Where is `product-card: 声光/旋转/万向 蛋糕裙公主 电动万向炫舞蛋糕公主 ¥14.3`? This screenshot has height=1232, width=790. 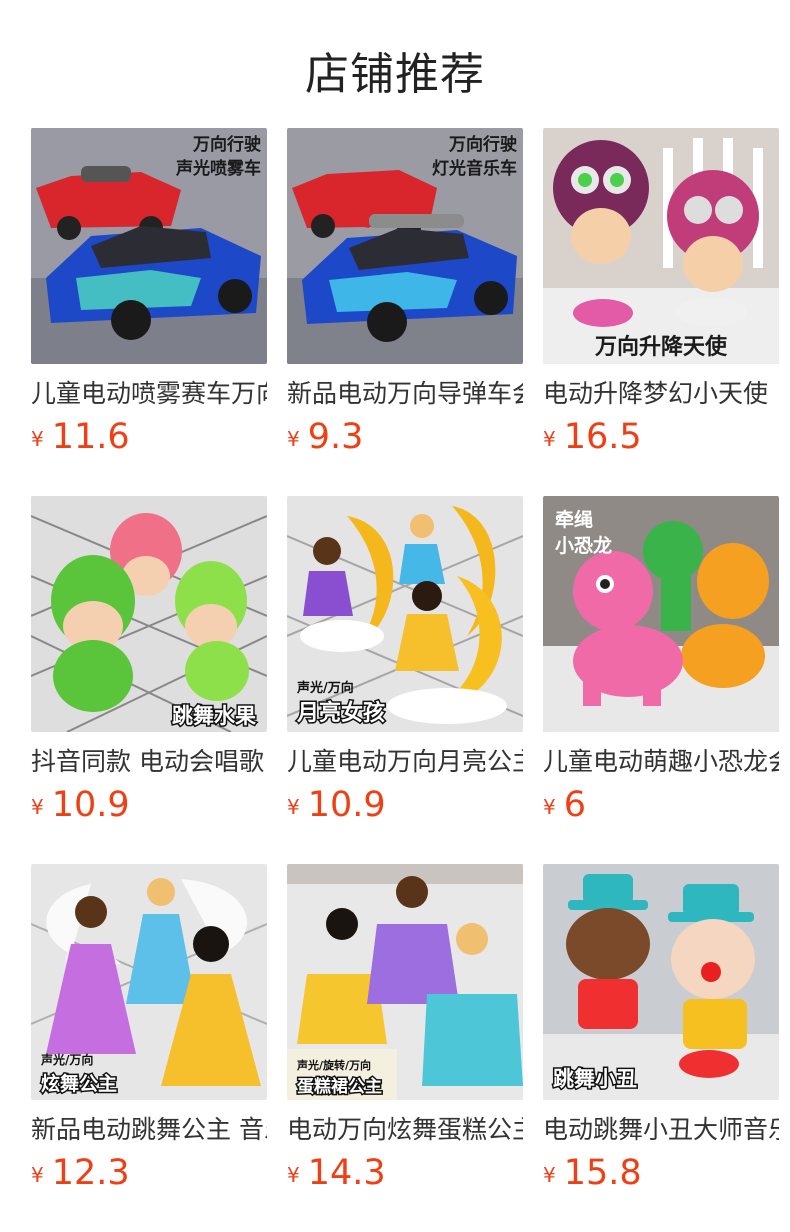 product-card: 声光/旋转/万向 蛋糕裙公主 电动万向炫舞蛋糕公主 ¥14.3 is located at coordinates (405, 1029).